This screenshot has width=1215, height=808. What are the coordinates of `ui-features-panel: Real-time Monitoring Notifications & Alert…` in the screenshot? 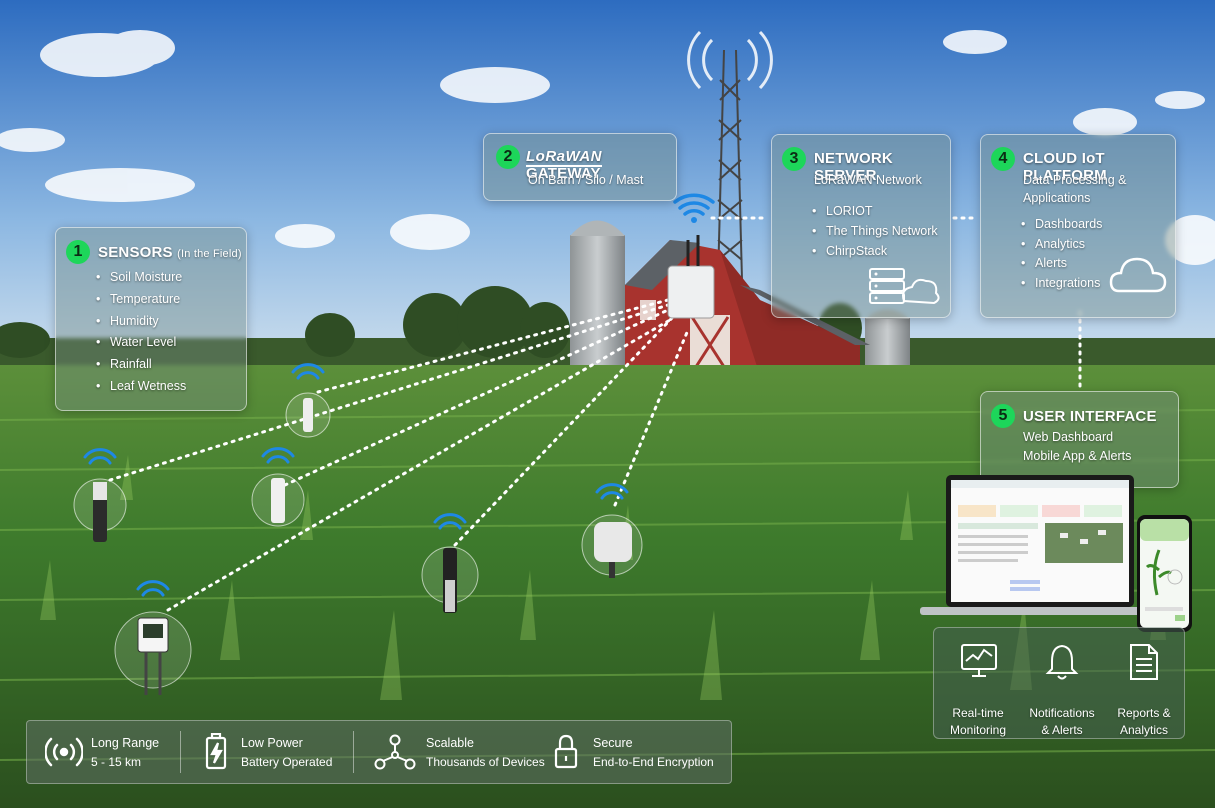 It's located at (1059, 683).